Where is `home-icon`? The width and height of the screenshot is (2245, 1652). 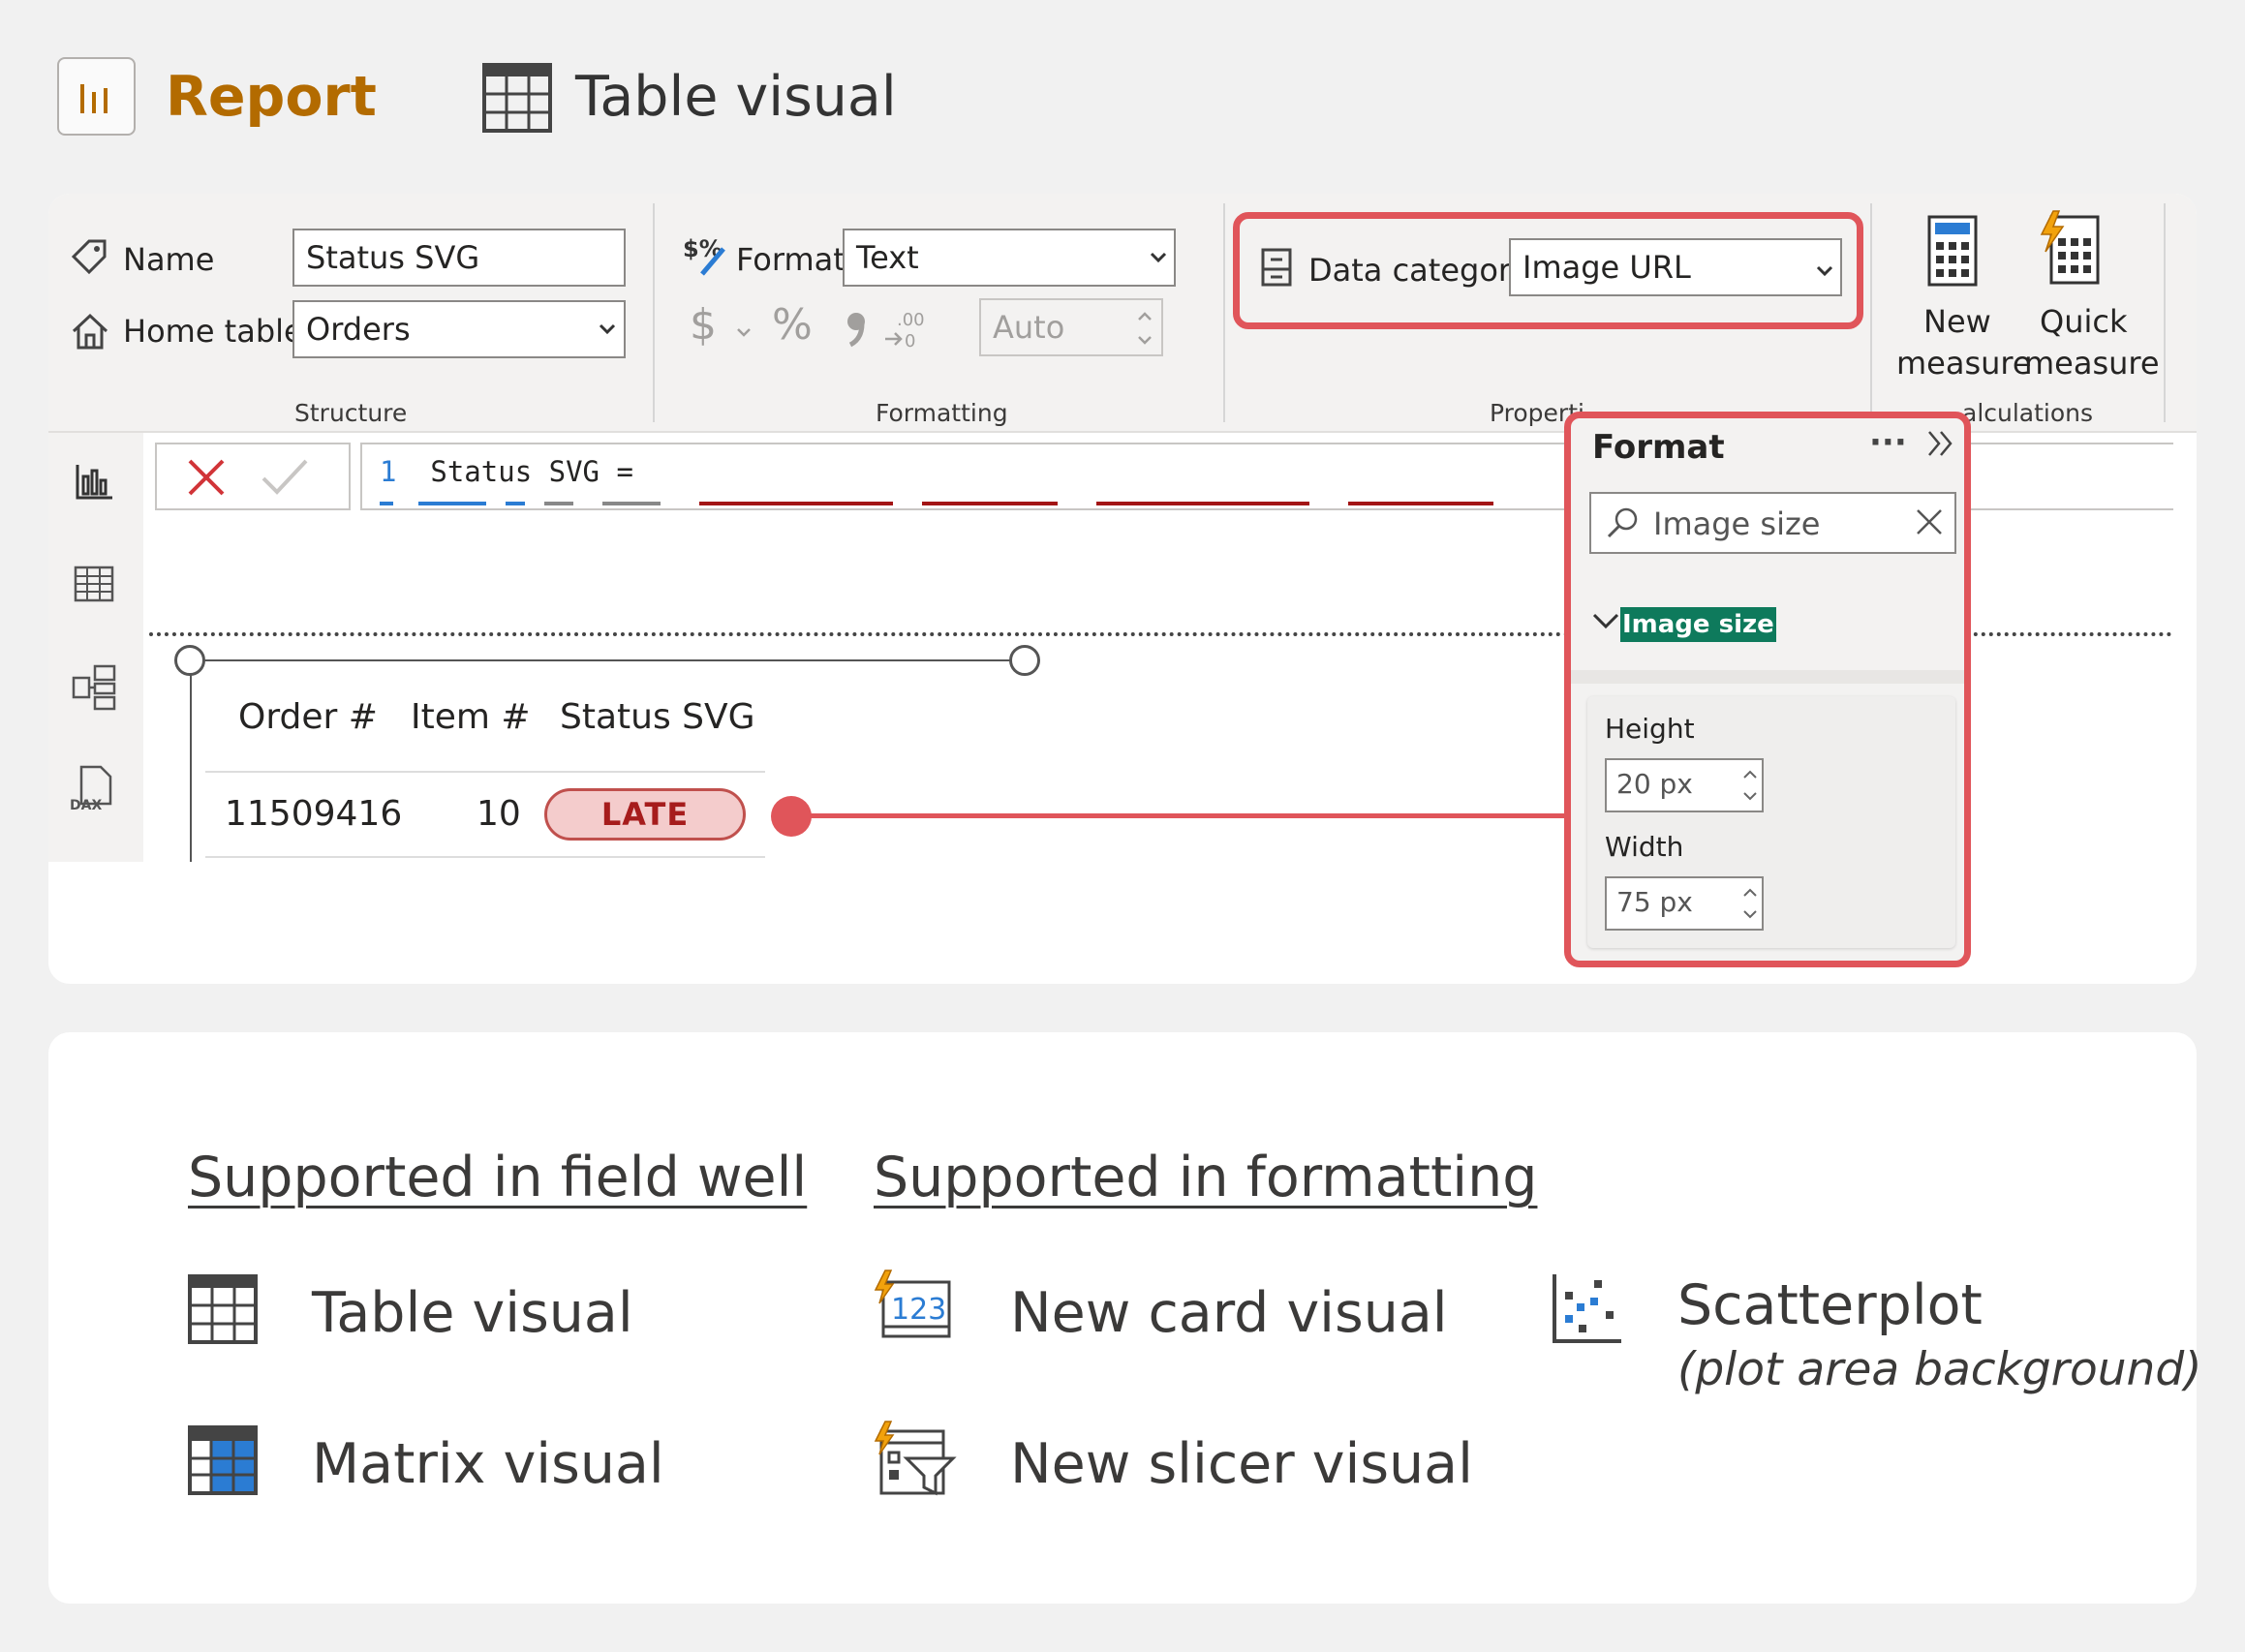
home-icon is located at coordinates (90, 331).